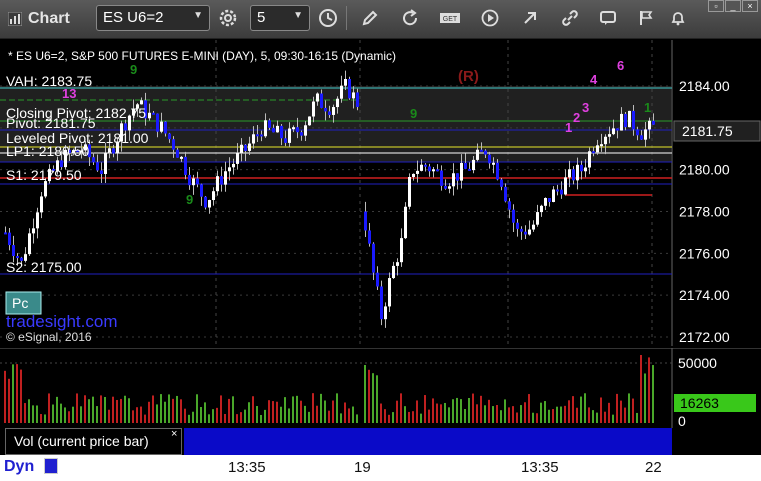 Image resolution: width=761 pixels, height=481 pixels. Describe the element at coordinates (69, 93) in the screenshot. I see `setup-count-marker: 13` at that location.